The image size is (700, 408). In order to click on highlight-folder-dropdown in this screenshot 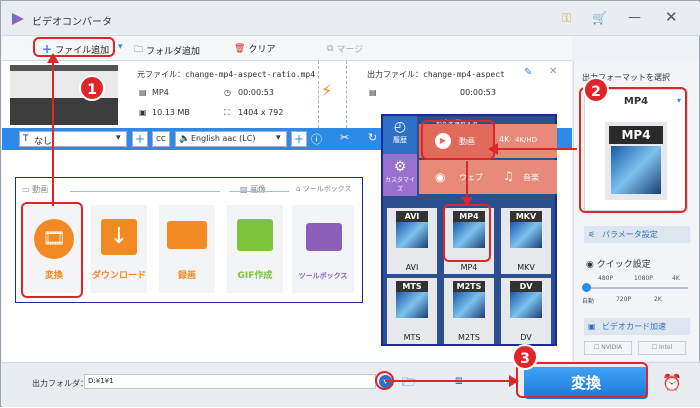, I will do `click(384, 380)`.